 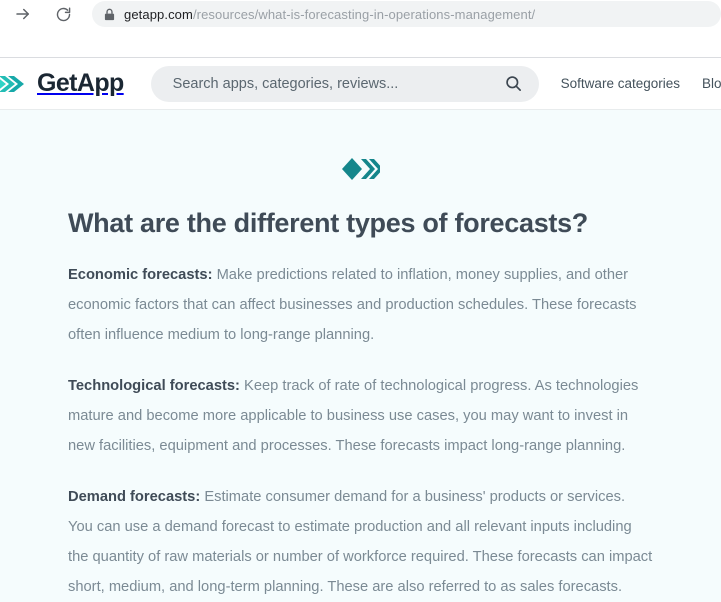 What do you see at coordinates (158, 14) in the screenshot?
I see `url-domain: getapp.com` at bounding box center [158, 14].